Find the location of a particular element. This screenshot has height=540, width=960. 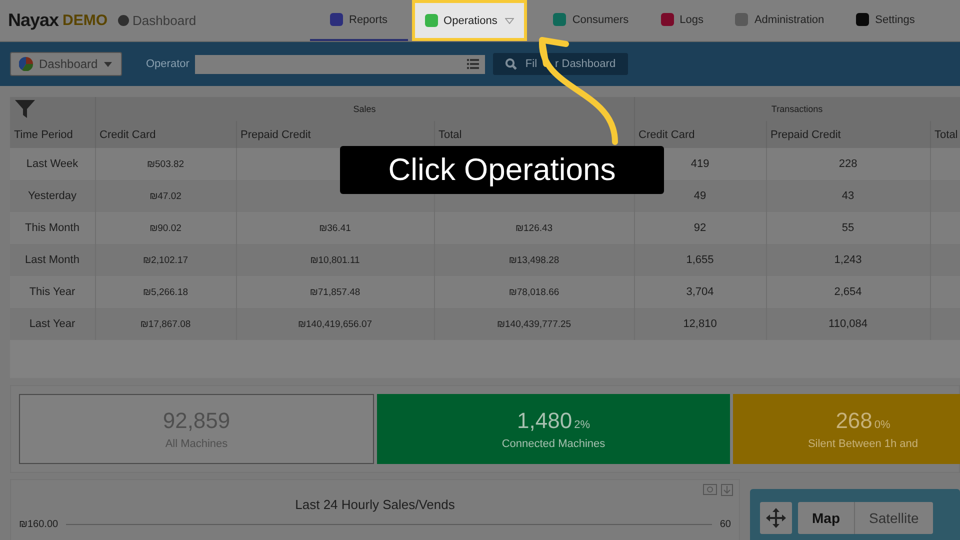

page-title: Dashboard is located at coordinates (164, 20).